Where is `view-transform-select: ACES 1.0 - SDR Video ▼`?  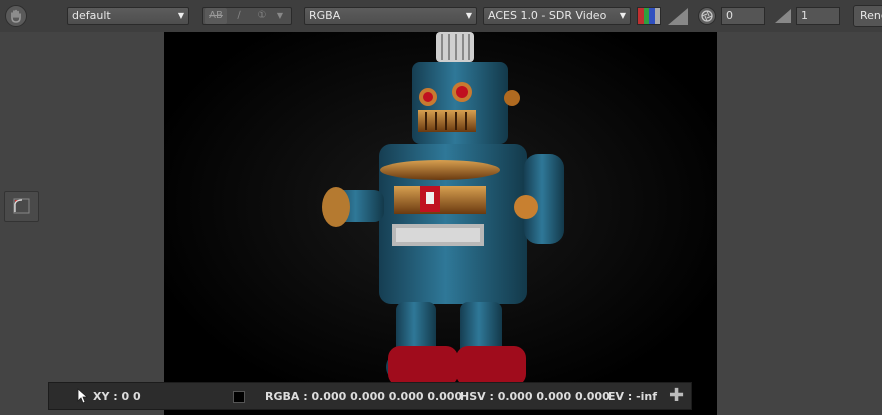
view-transform-select: ACES 1.0 - SDR Video ▼ is located at coordinates (557, 16).